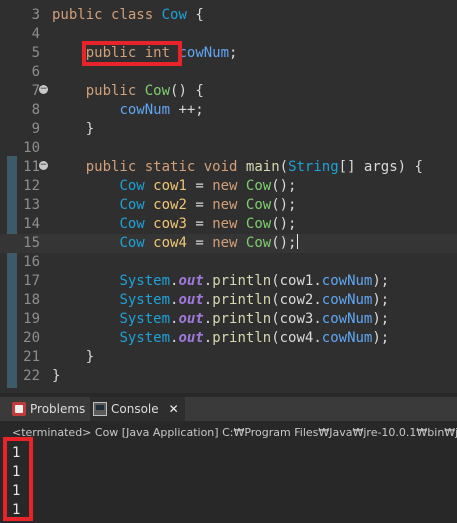 This screenshot has height=523, width=457. I want to click on code-token: String, so click(313, 167).